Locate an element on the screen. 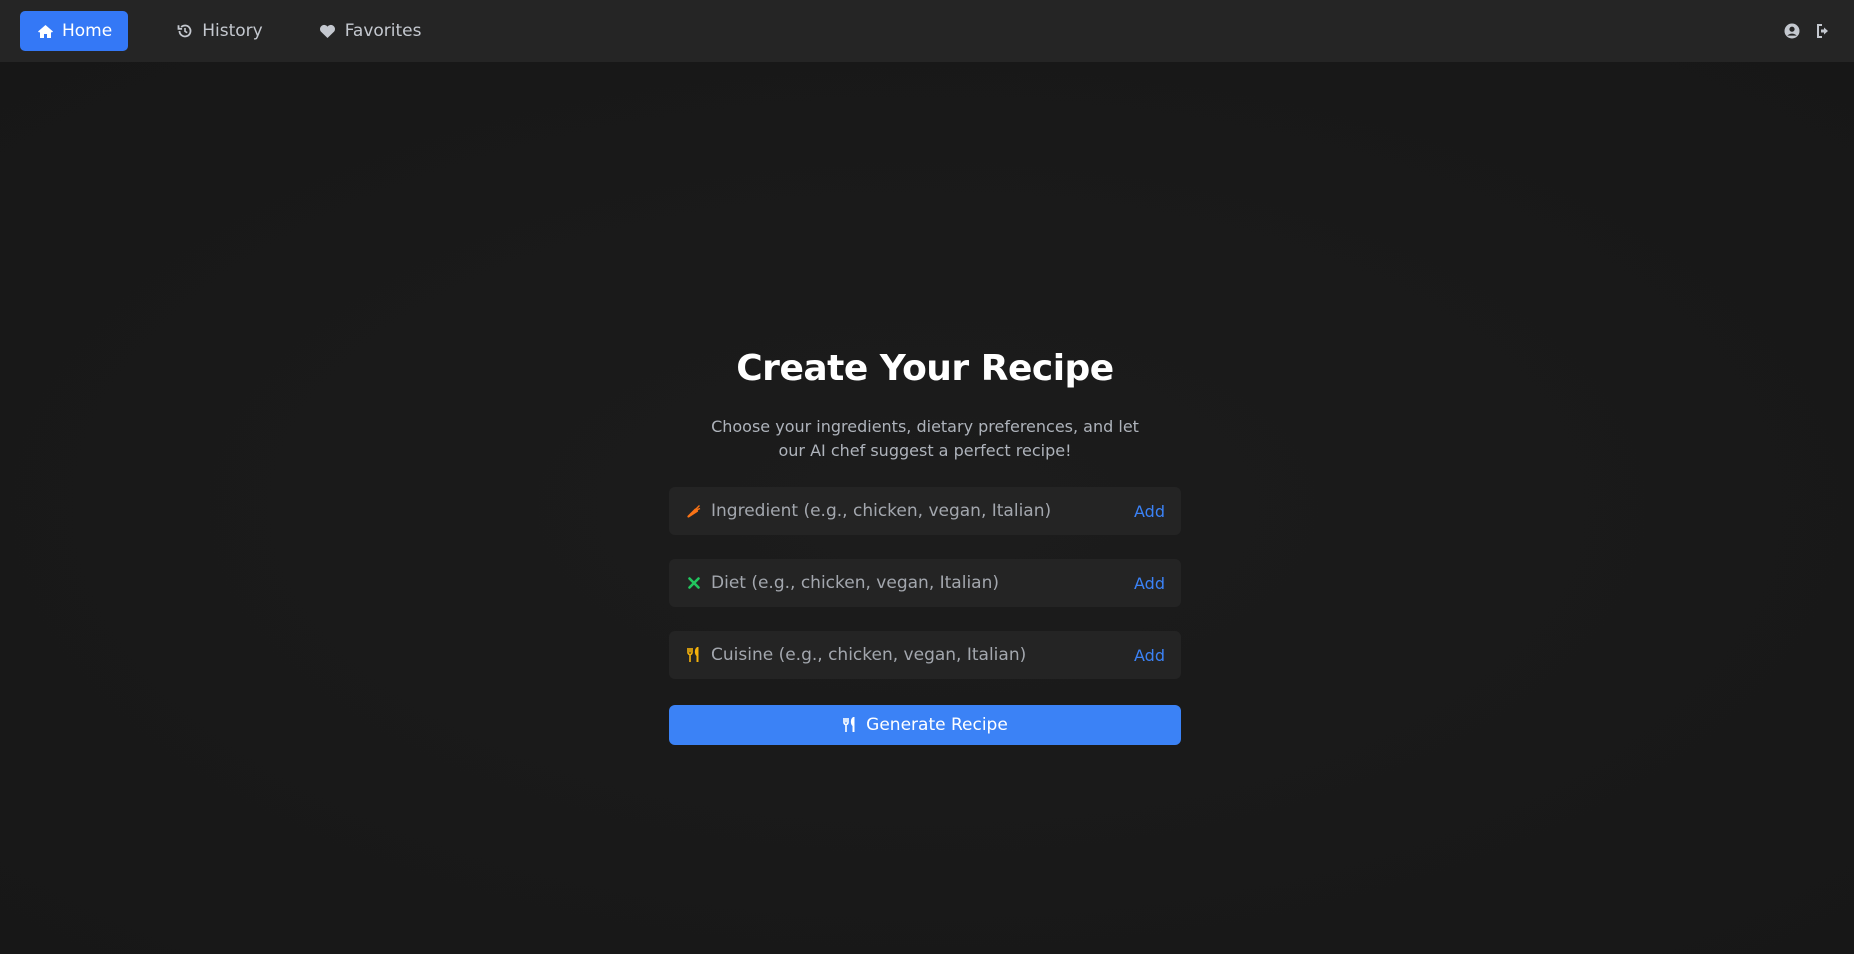 This screenshot has height=954, width=1854. input-fields: Add Add Add is located at coordinates (925, 583).